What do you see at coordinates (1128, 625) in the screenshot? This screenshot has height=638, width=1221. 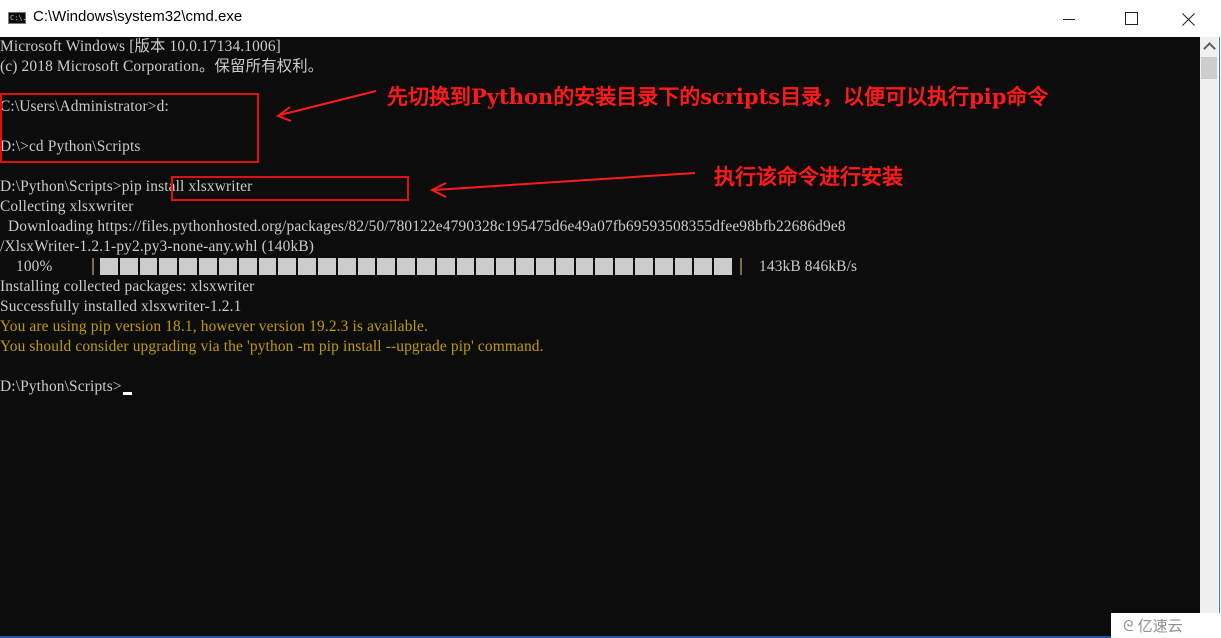 I see `cloud-logo-icon: ᘓ` at bounding box center [1128, 625].